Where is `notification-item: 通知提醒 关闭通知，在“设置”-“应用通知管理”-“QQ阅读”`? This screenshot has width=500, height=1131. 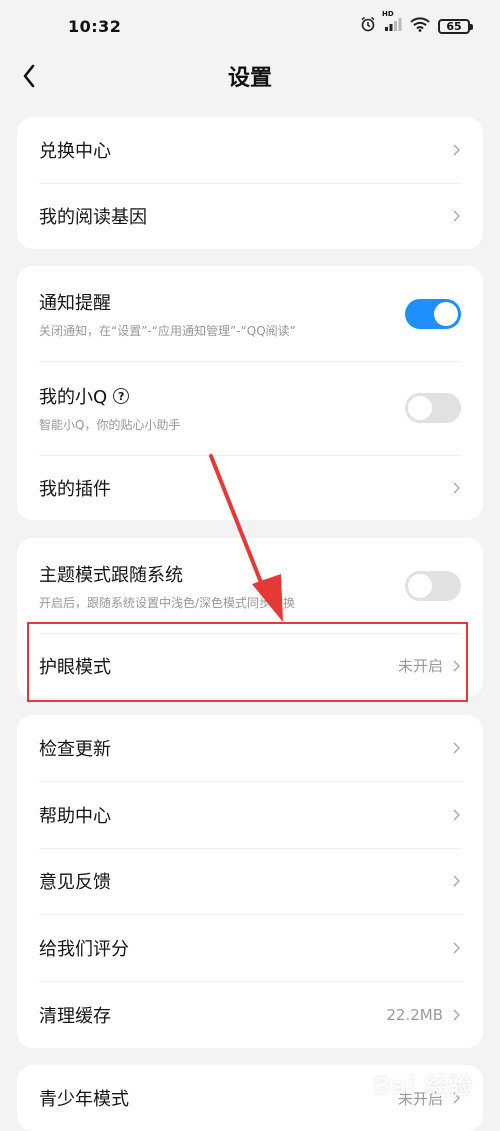
notification-item: 通知提醒 关闭通知，在“设置”-“应用通知管理”-“QQ阅读” is located at coordinates (250, 313).